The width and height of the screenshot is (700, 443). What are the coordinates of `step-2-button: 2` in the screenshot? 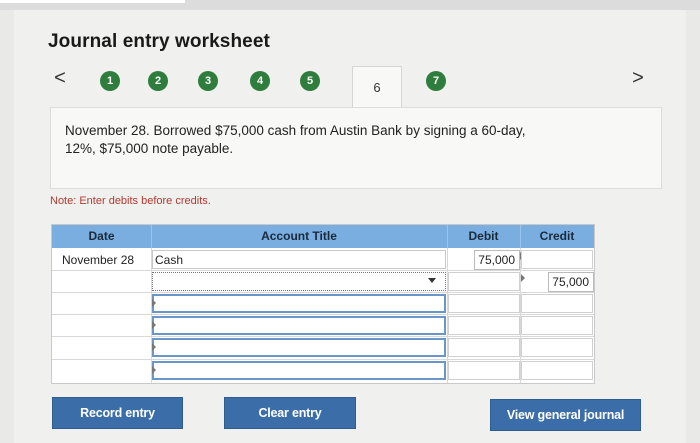 It's located at (158, 81).